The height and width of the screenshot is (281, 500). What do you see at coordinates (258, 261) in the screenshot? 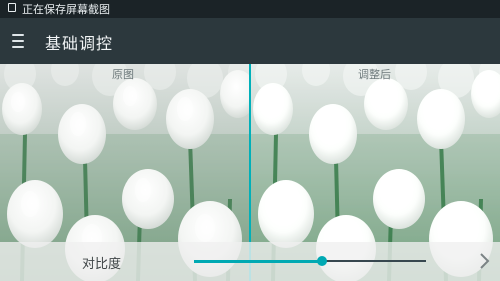
I see `slider-fill` at bounding box center [258, 261].